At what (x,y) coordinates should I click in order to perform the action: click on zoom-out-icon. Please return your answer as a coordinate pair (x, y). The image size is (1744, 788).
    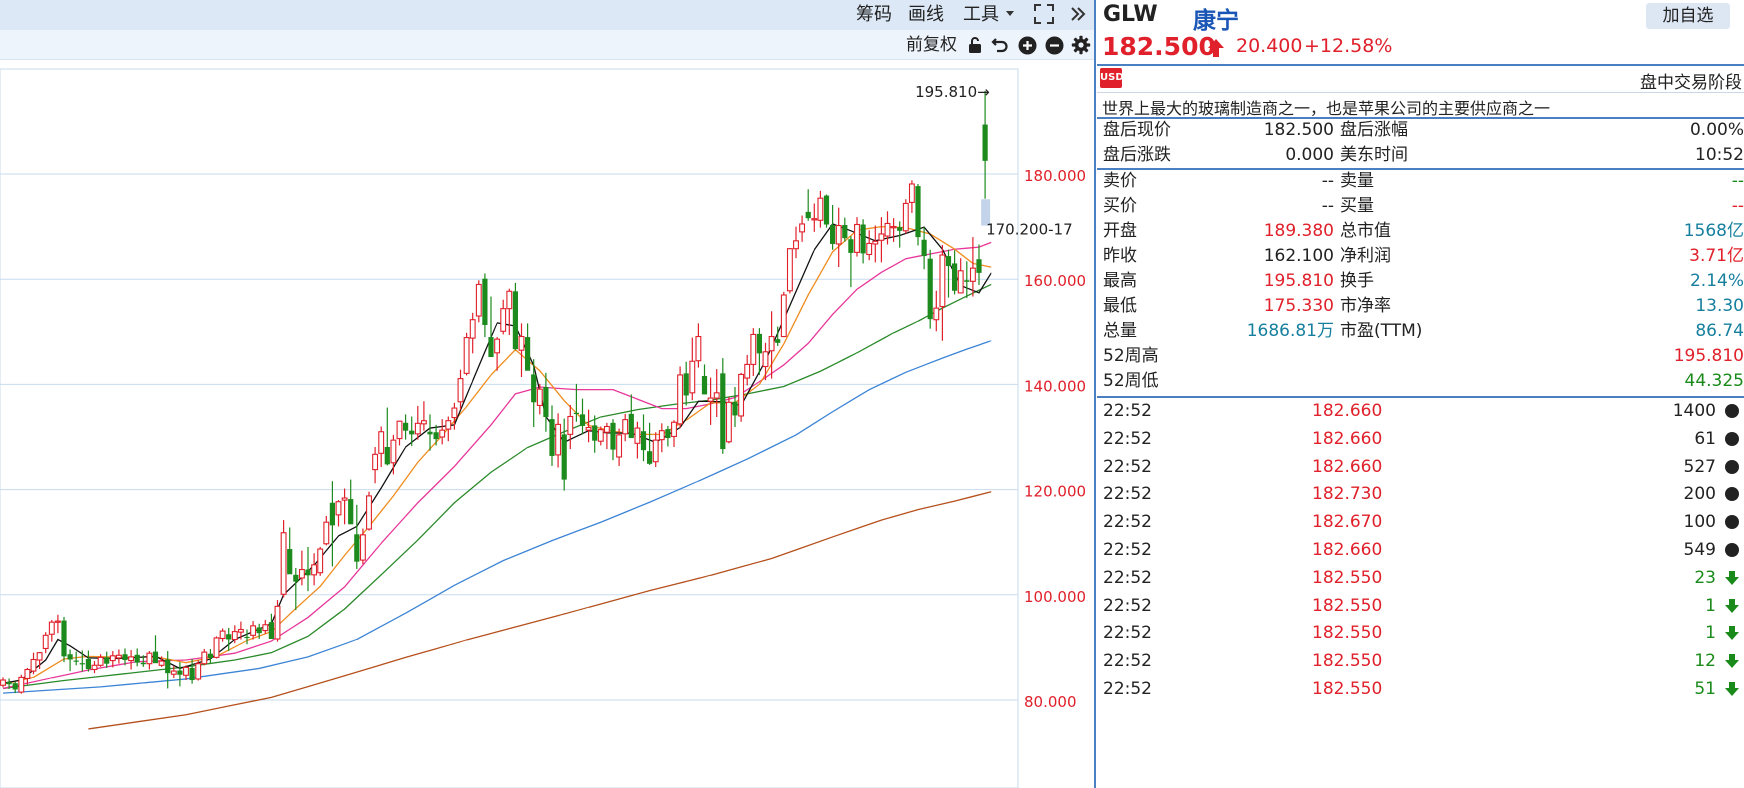
    Looking at the image, I should click on (1054, 45).